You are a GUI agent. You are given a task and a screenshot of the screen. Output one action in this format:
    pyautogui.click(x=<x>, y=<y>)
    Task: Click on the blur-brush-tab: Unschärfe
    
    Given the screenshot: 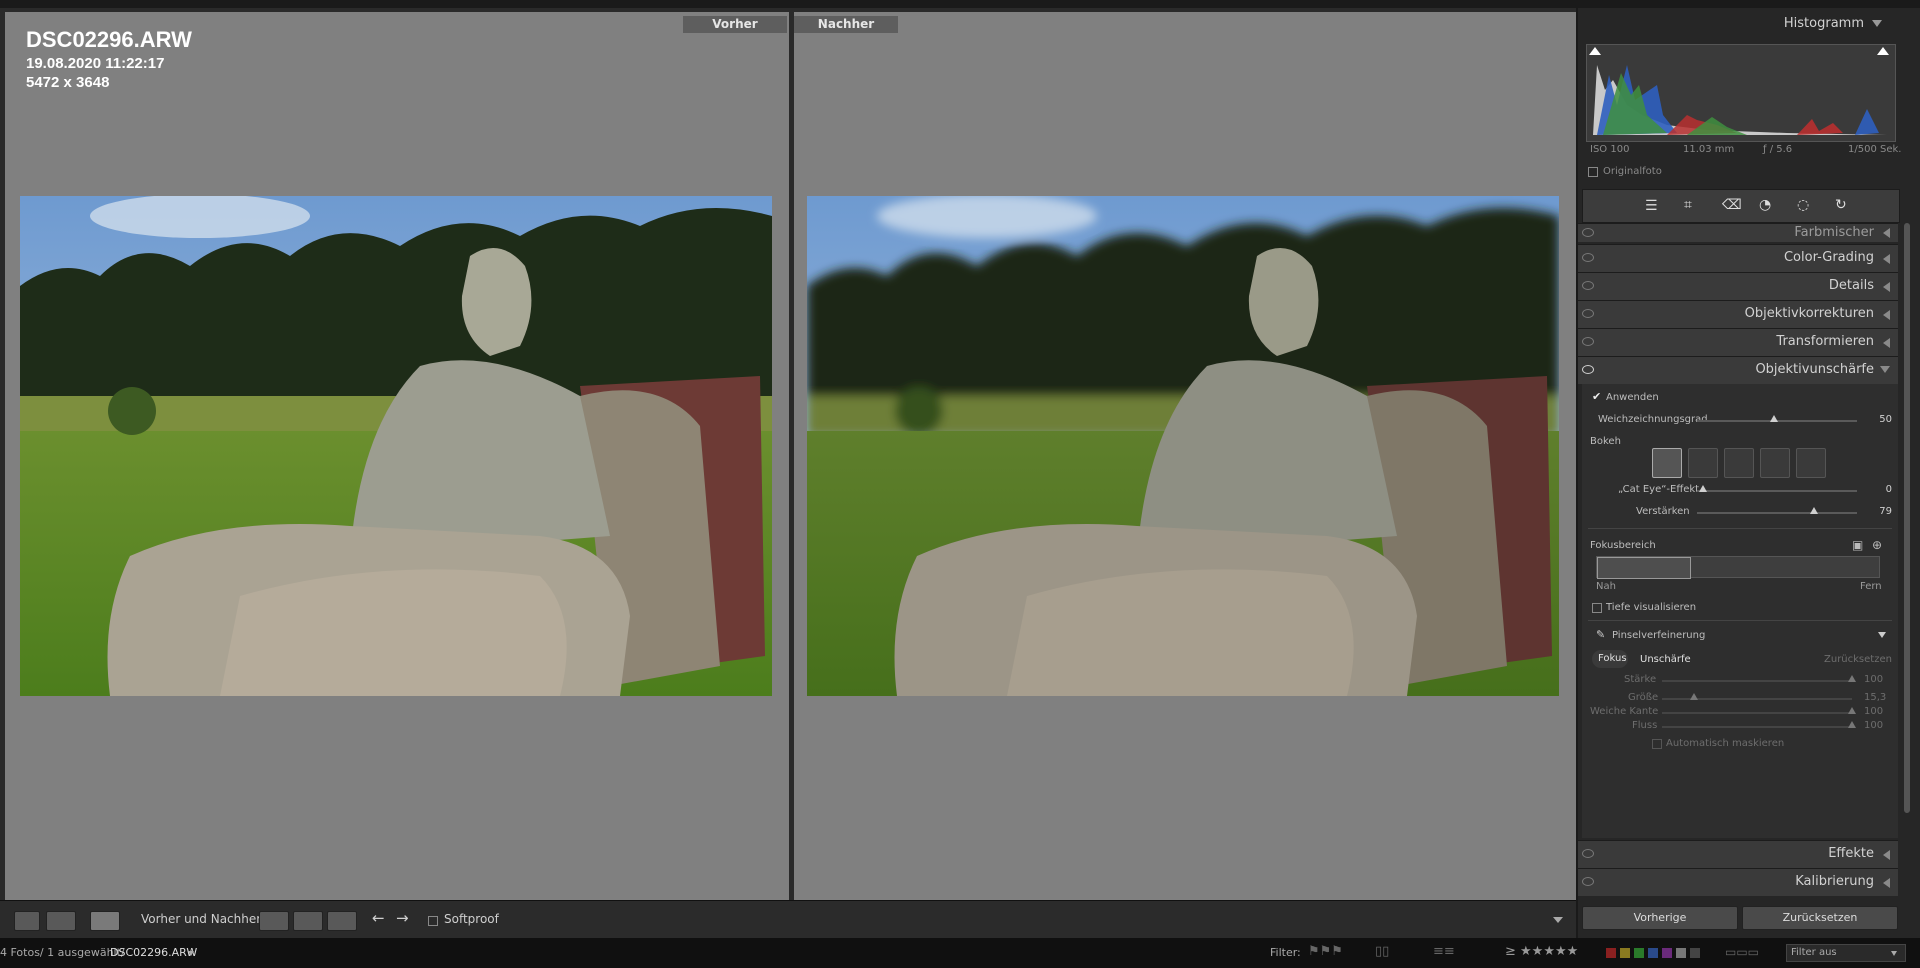 What is the action you would take?
    pyautogui.click(x=1665, y=659)
    